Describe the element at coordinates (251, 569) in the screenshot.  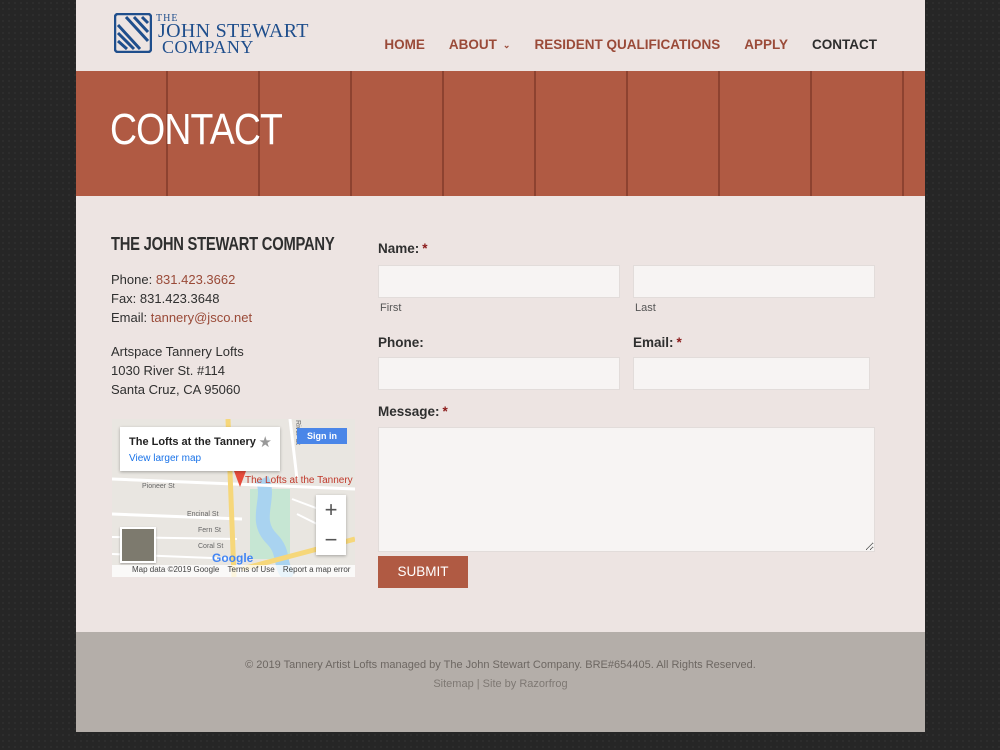
I see `terms-of-use-link: Terms of Use` at that location.